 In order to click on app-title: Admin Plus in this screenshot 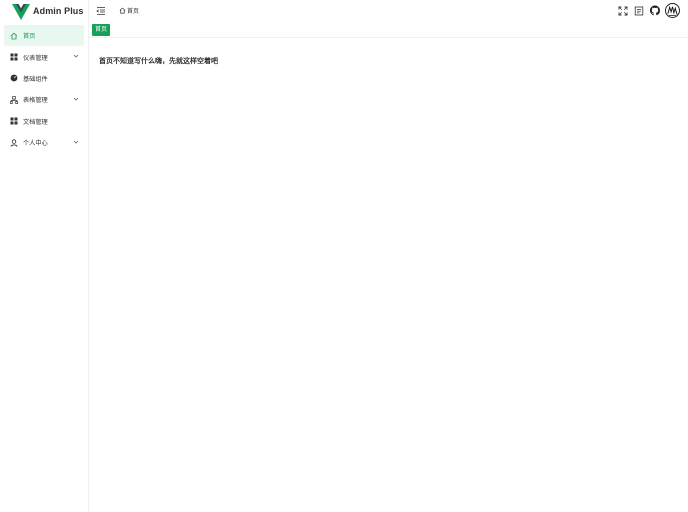, I will do `click(58, 11)`.